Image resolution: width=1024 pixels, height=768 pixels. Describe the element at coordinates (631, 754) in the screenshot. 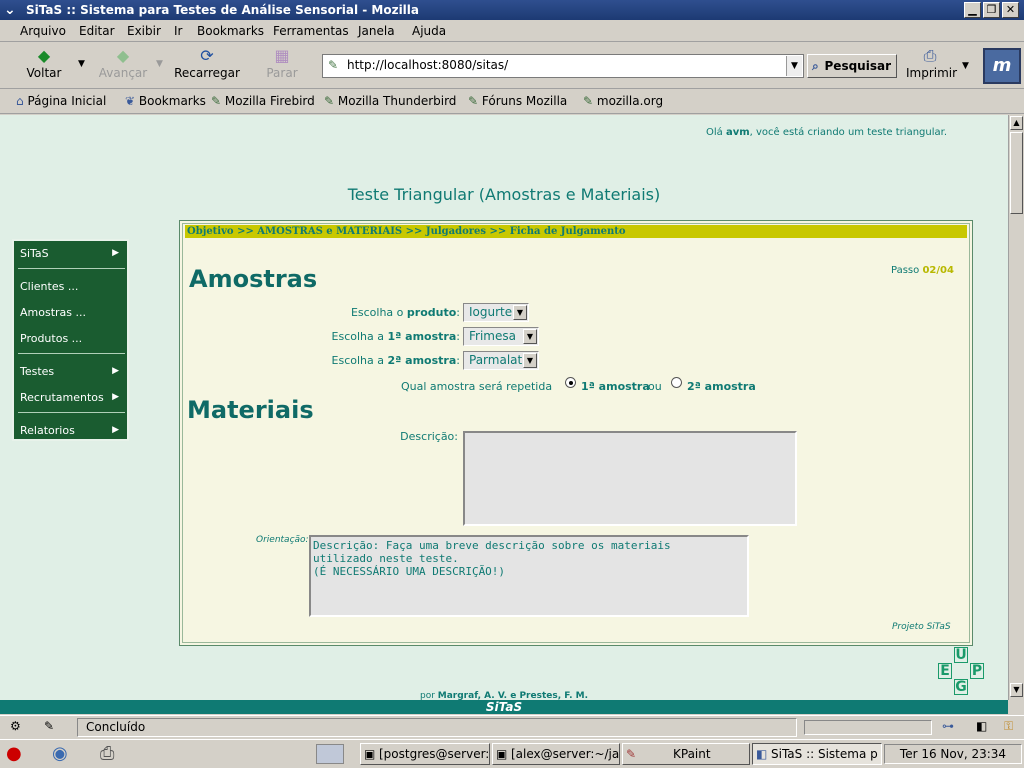

I see `paint-icon: ✎` at that location.